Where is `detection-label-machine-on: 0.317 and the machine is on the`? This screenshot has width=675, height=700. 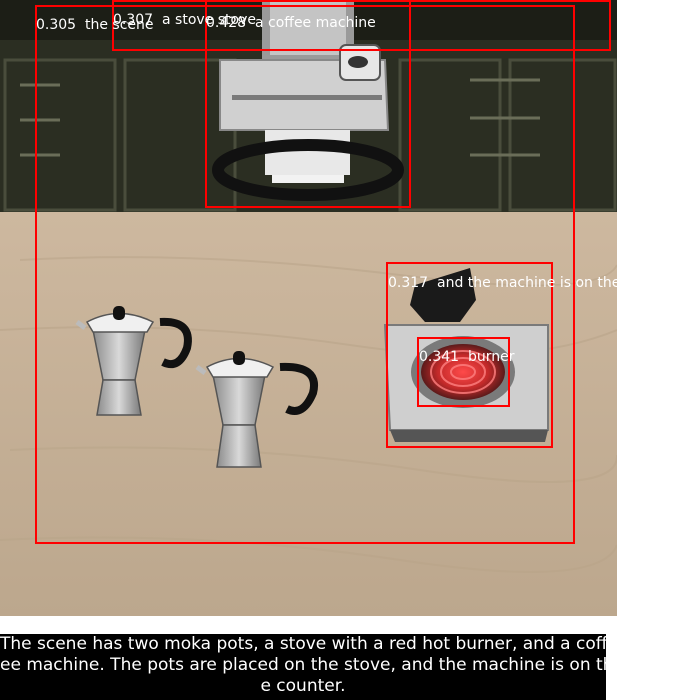
detection-label-machine-on: 0.317 and the machine is on the is located at coordinates (502, 283).